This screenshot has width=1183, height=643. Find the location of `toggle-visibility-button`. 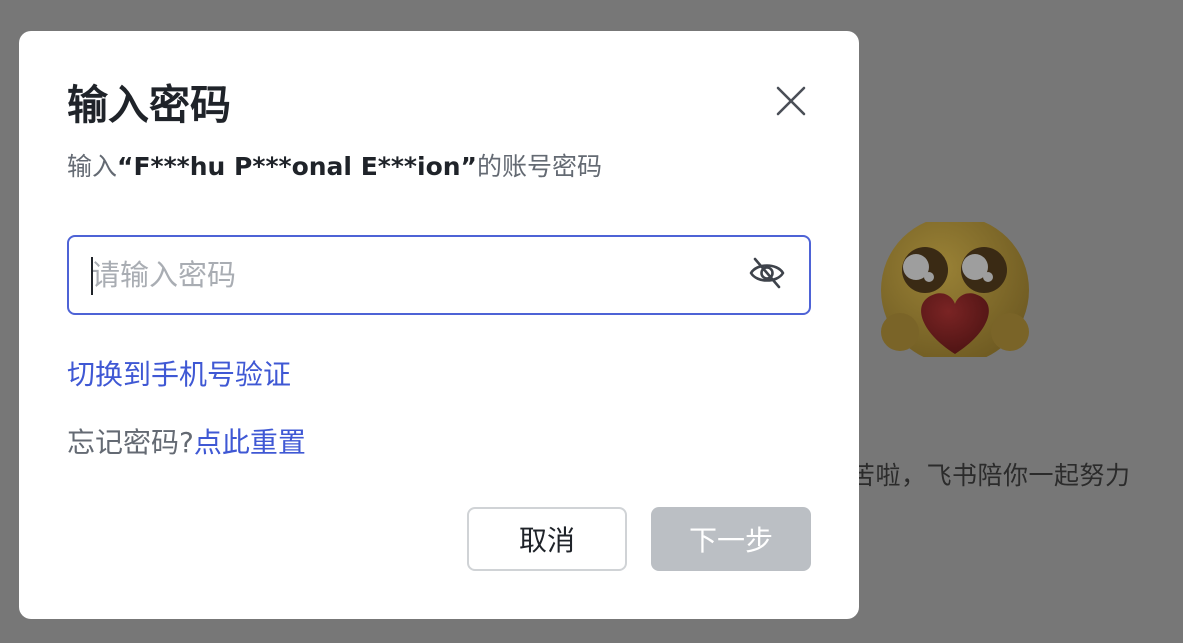

toggle-visibility-button is located at coordinates (767, 275).